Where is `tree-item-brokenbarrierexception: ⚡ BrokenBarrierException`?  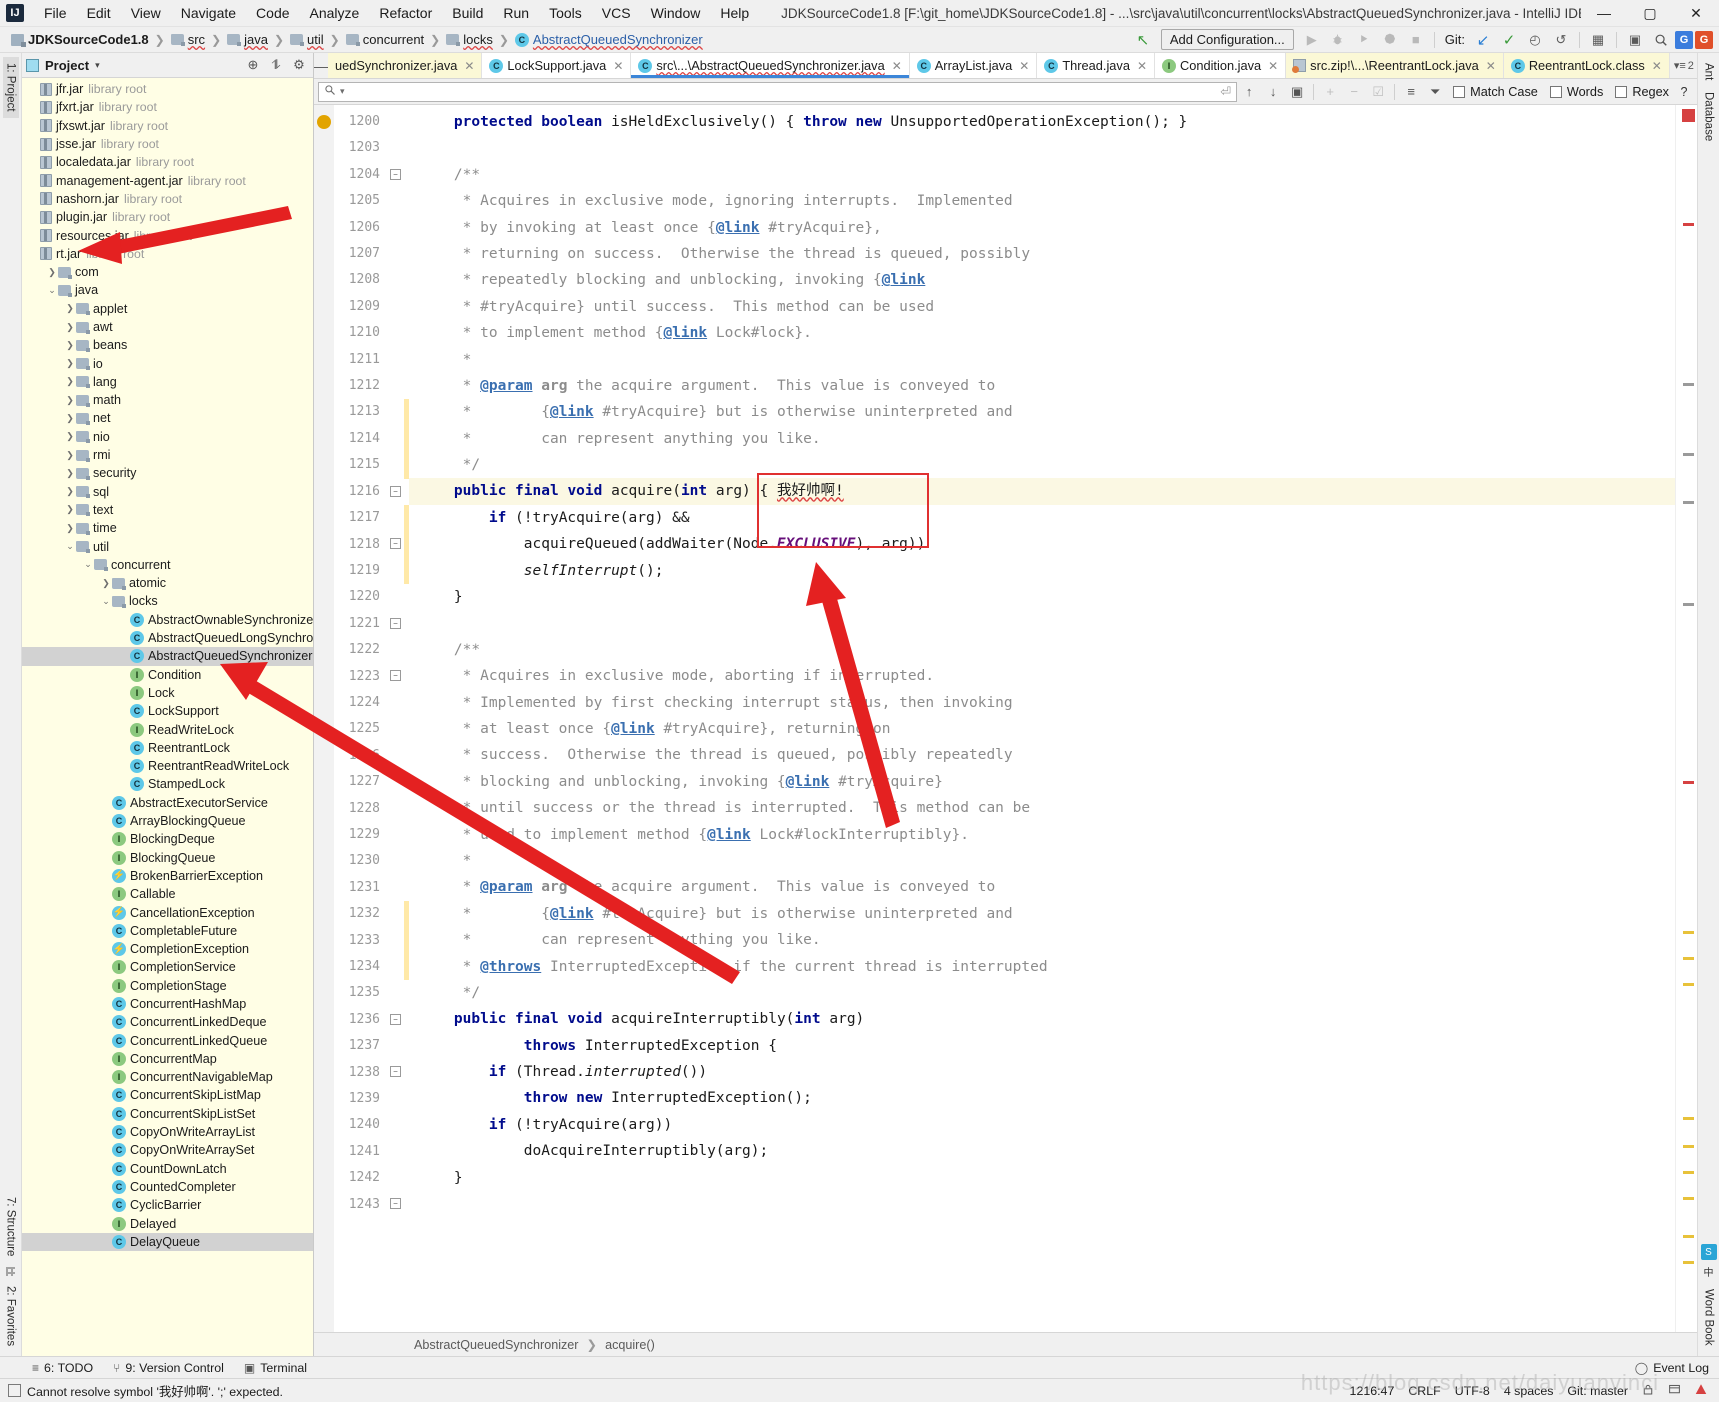
tree-item-brokenbarrierexception: ⚡ BrokenBarrierException is located at coordinates (167, 876).